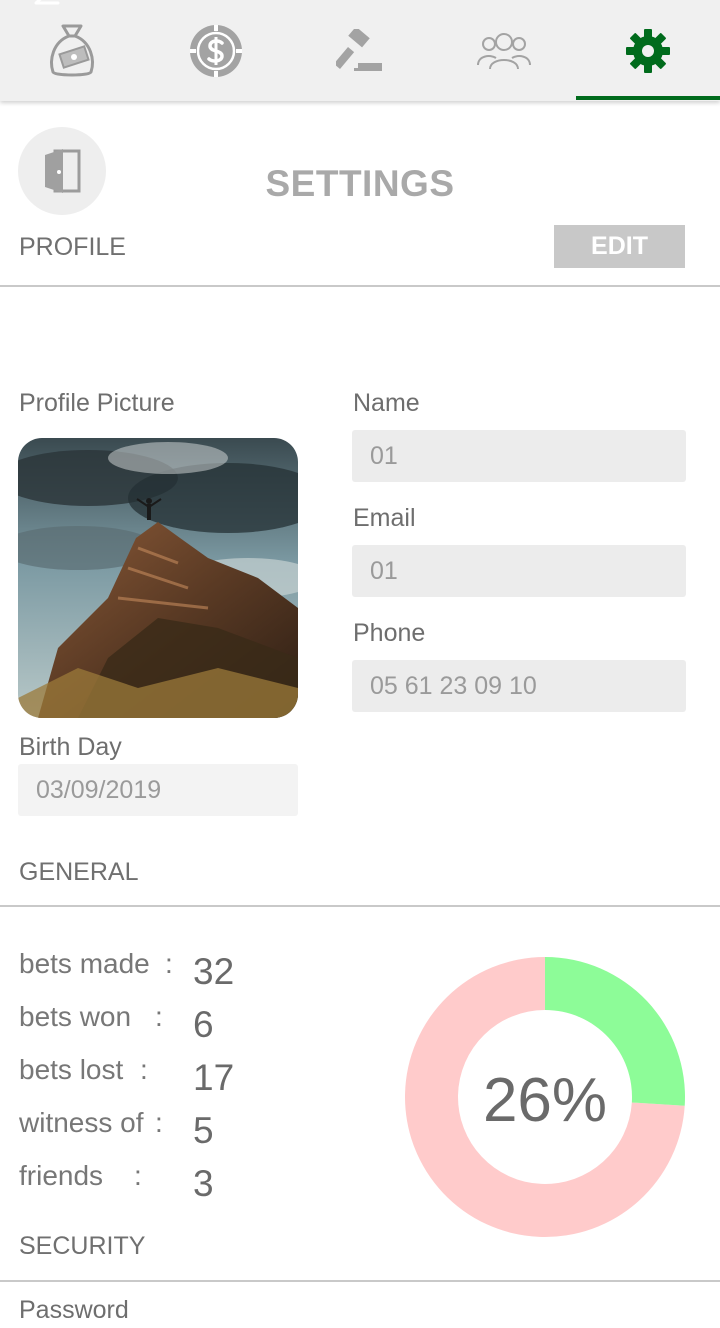 Image resolution: width=720 pixels, height=1328 pixels. Describe the element at coordinates (203, 1024) in the screenshot. I see `stat-value: 6` at that location.